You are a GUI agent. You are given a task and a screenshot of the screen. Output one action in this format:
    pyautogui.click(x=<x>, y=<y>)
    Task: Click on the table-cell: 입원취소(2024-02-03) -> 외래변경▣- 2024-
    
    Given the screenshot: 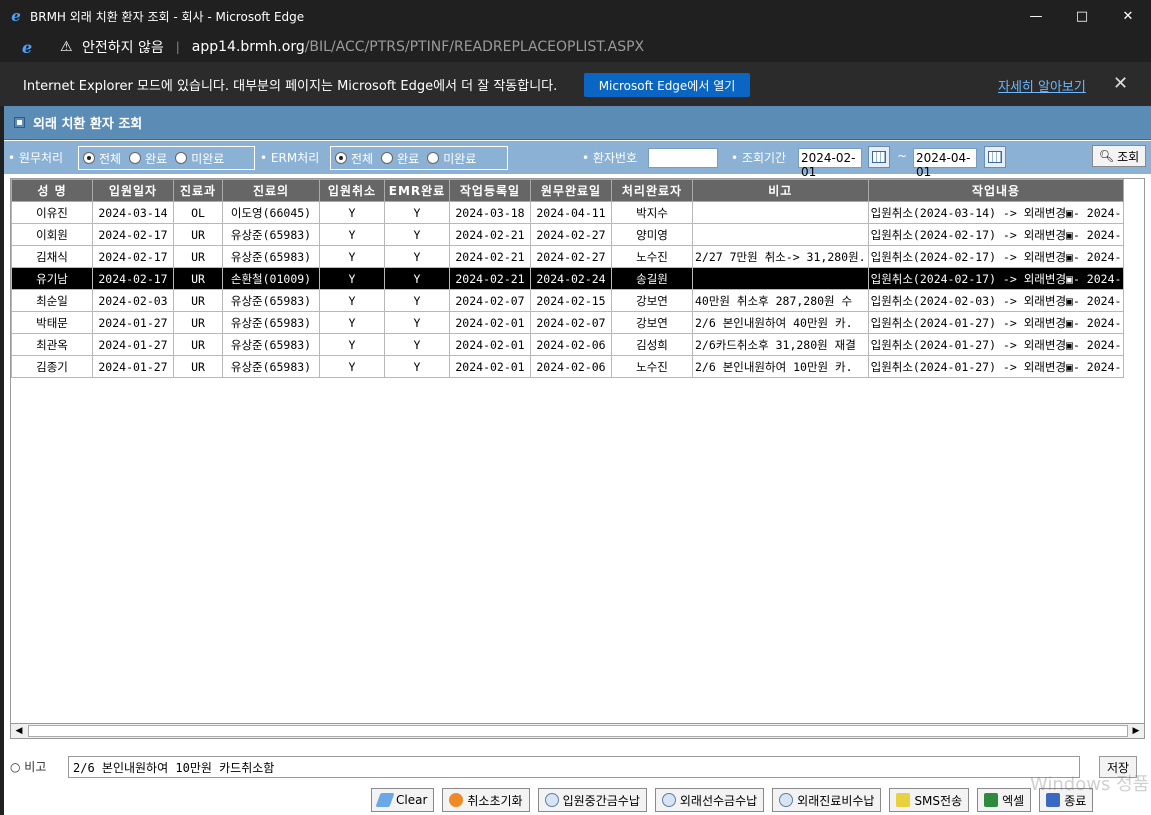 What is the action you would take?
    pyautogui.click(x=996, y=300)
    